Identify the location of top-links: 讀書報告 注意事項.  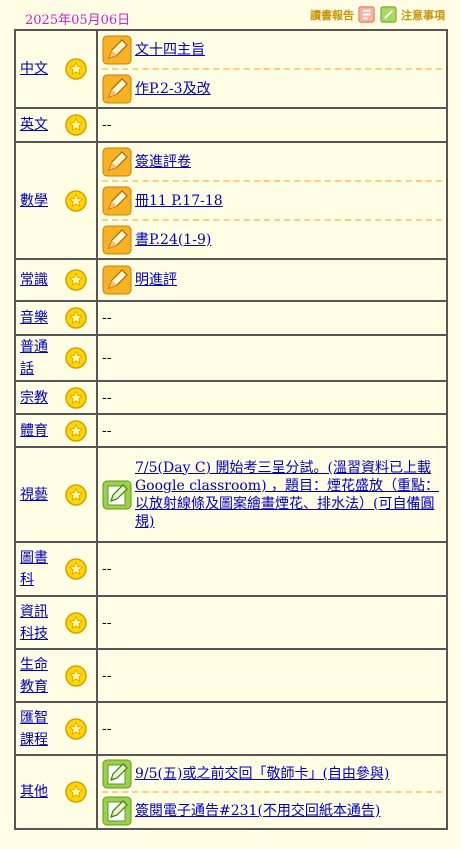
(377, 14).